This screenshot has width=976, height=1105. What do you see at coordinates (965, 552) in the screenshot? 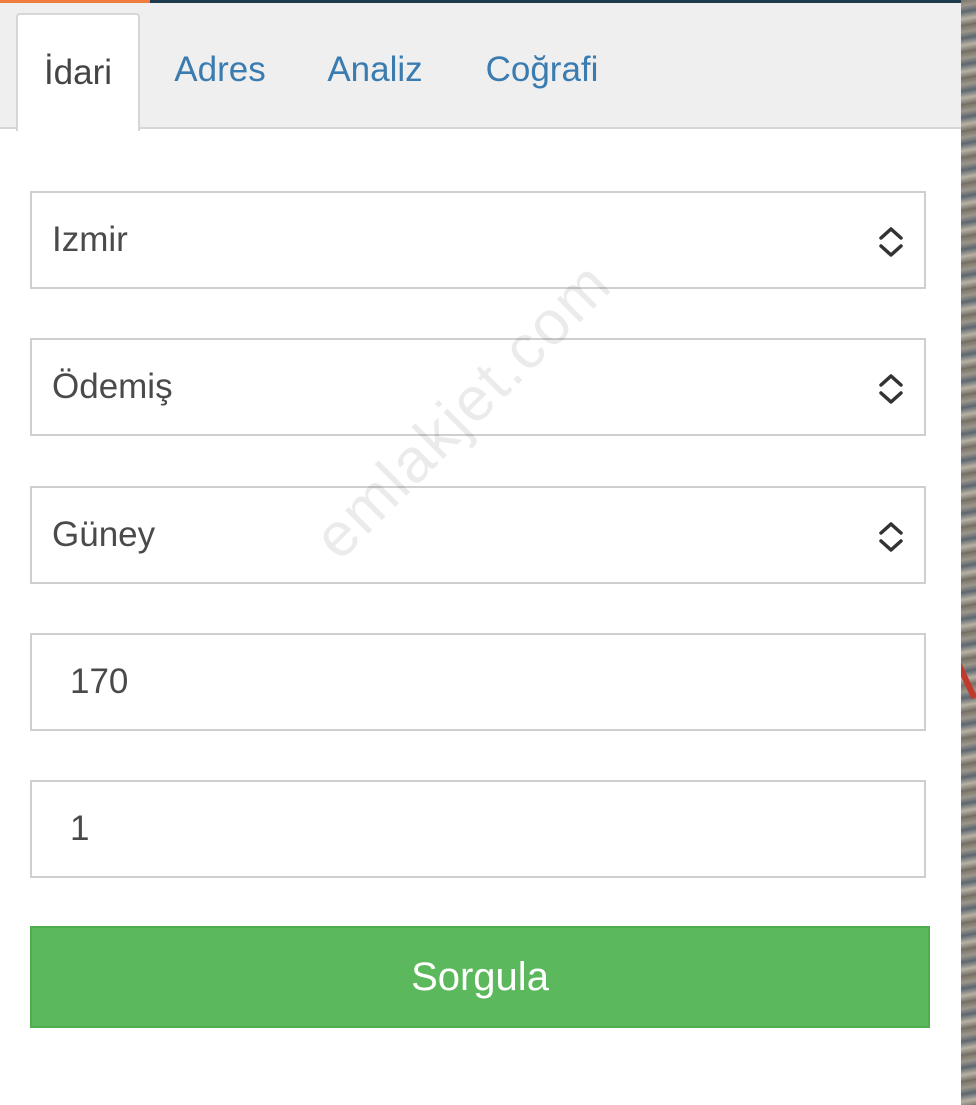
I see `map-edge` at bounding box center [965, 552].